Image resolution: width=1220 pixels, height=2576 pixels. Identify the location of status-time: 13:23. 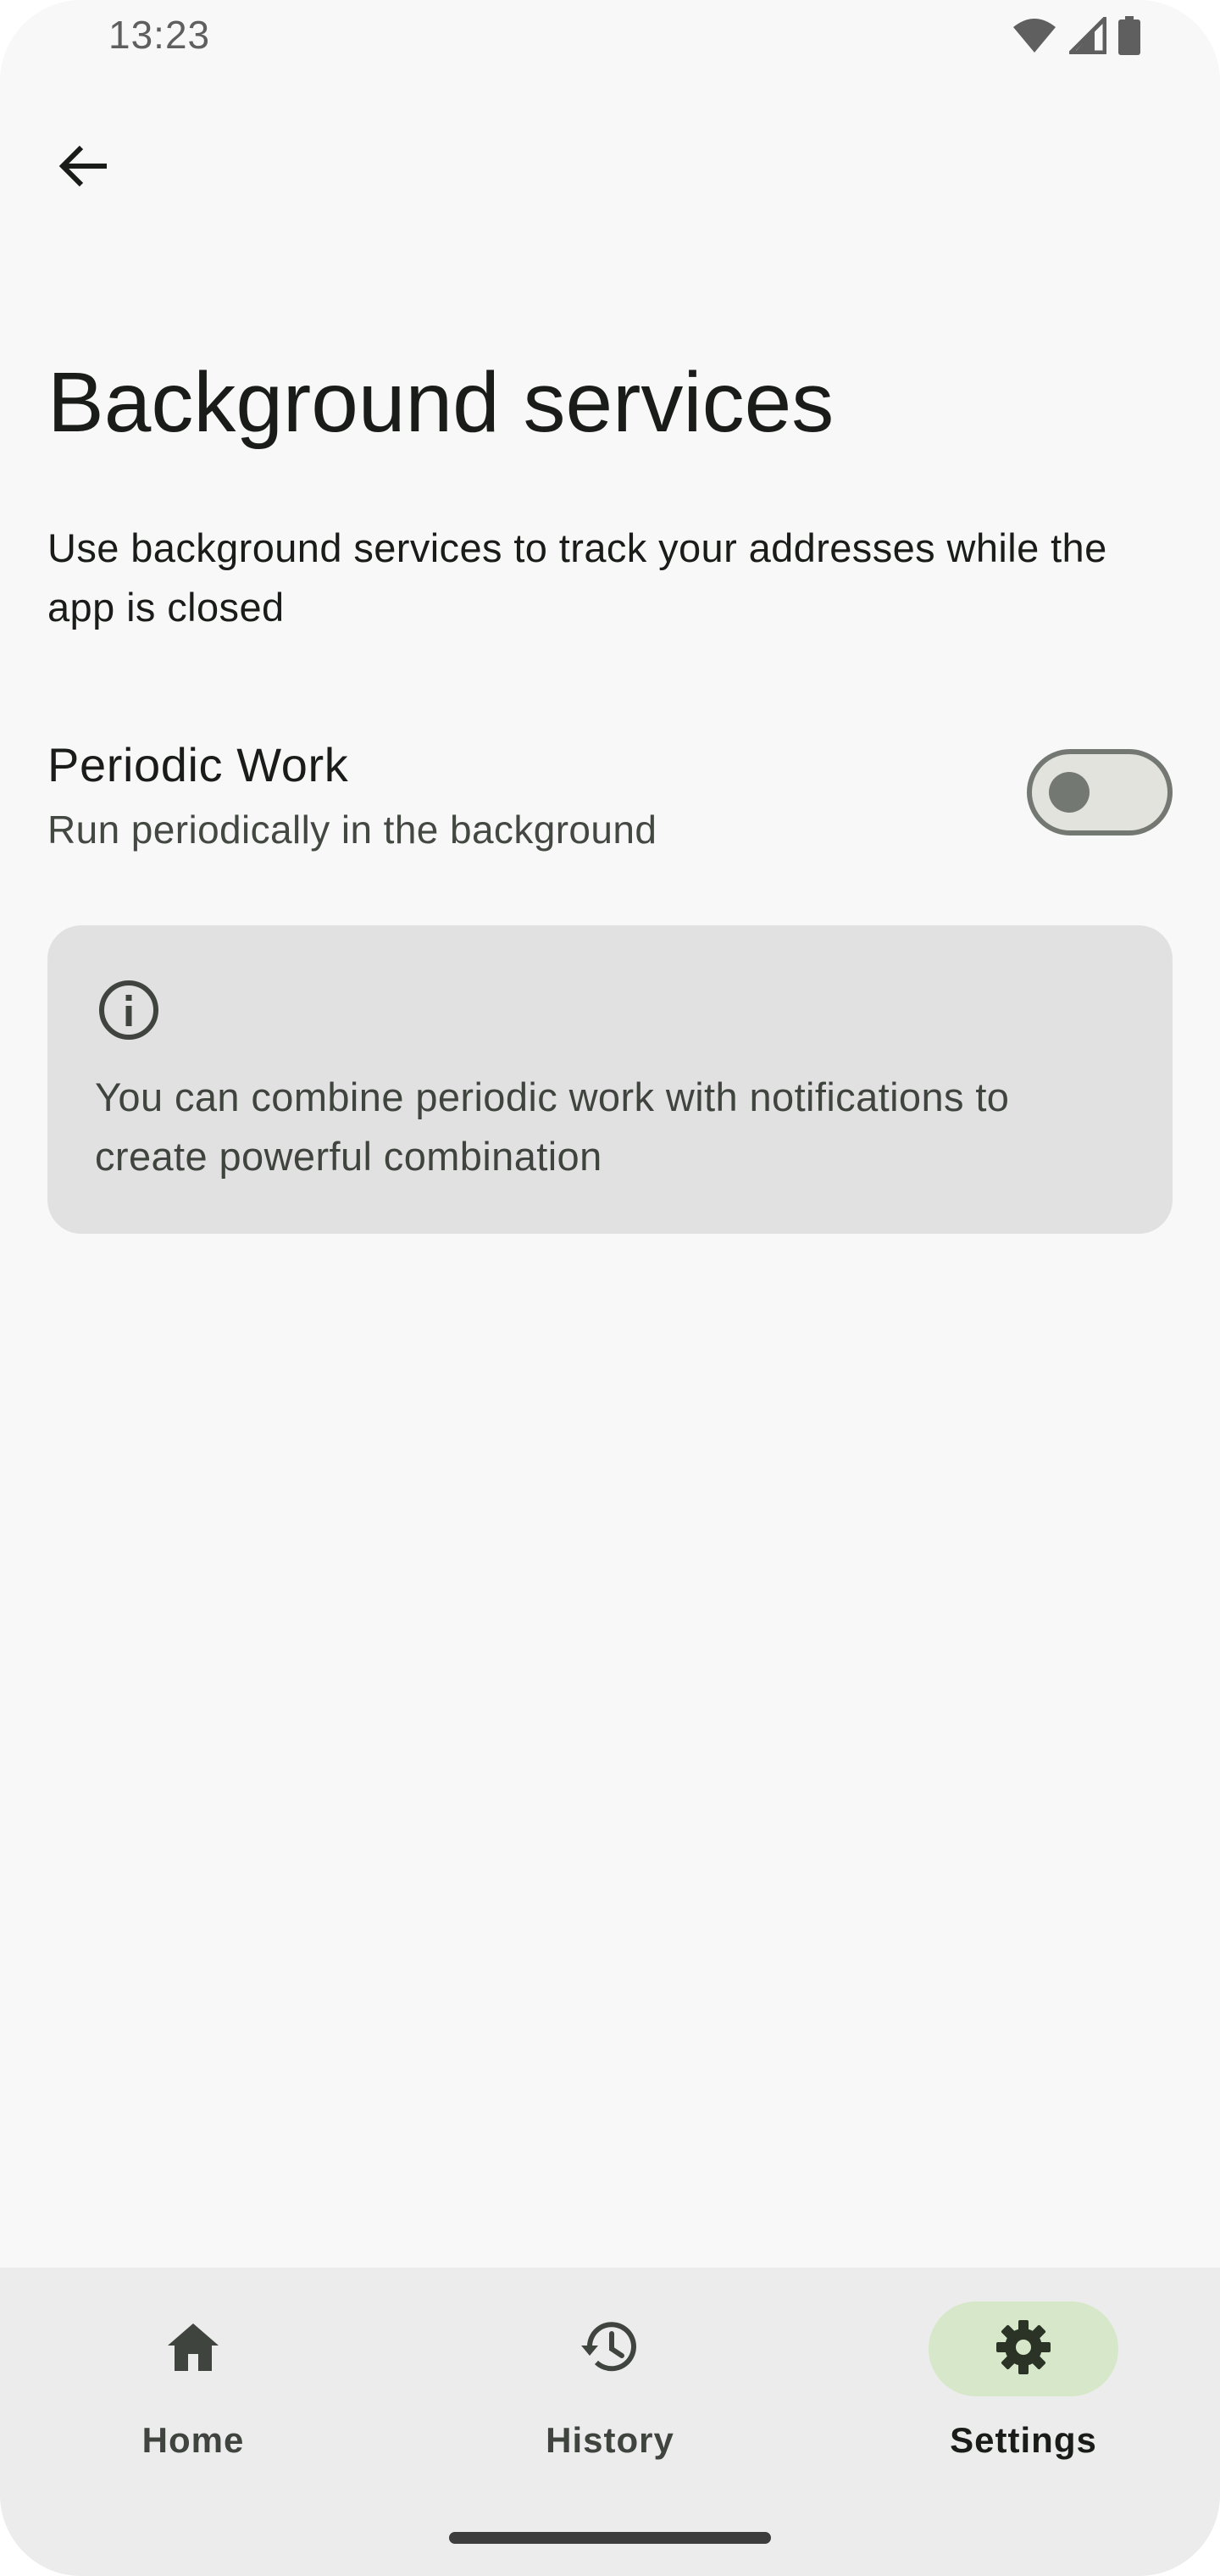
(159, 35).